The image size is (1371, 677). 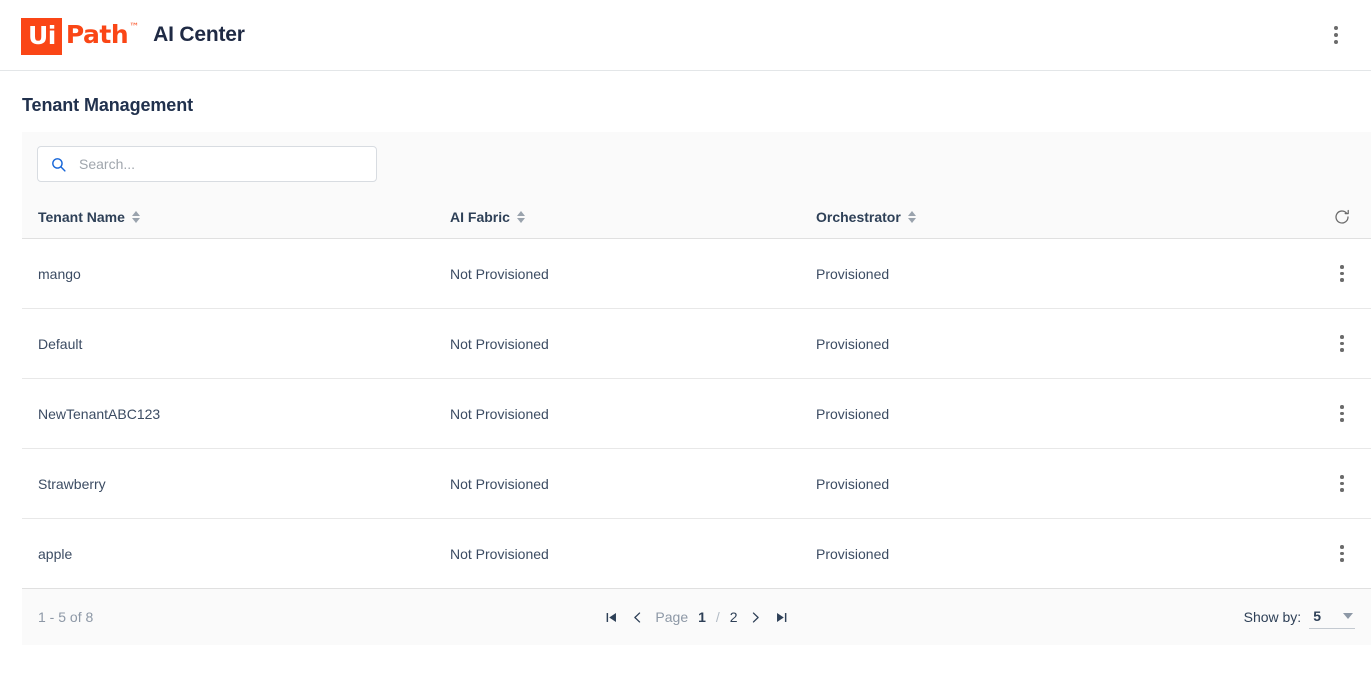 I want to click on table-row: mango Not Provisioned Provisioned, so click(x=696, y=274).